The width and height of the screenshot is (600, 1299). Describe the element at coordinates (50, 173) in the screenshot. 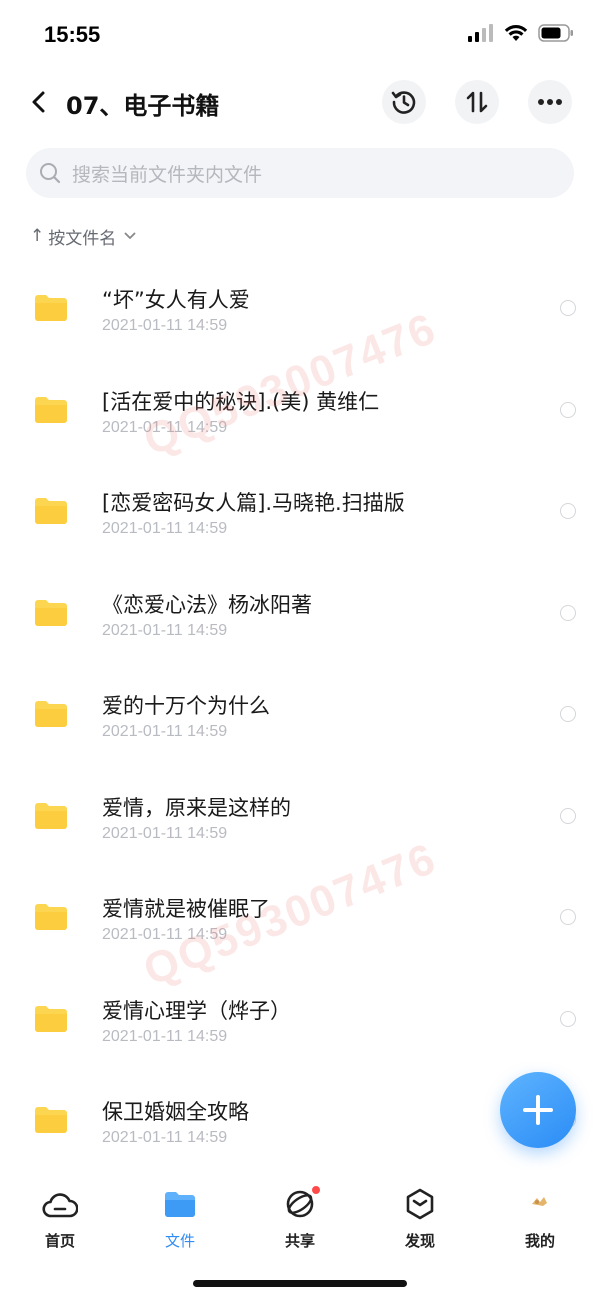

I see `search-icon` at that location.